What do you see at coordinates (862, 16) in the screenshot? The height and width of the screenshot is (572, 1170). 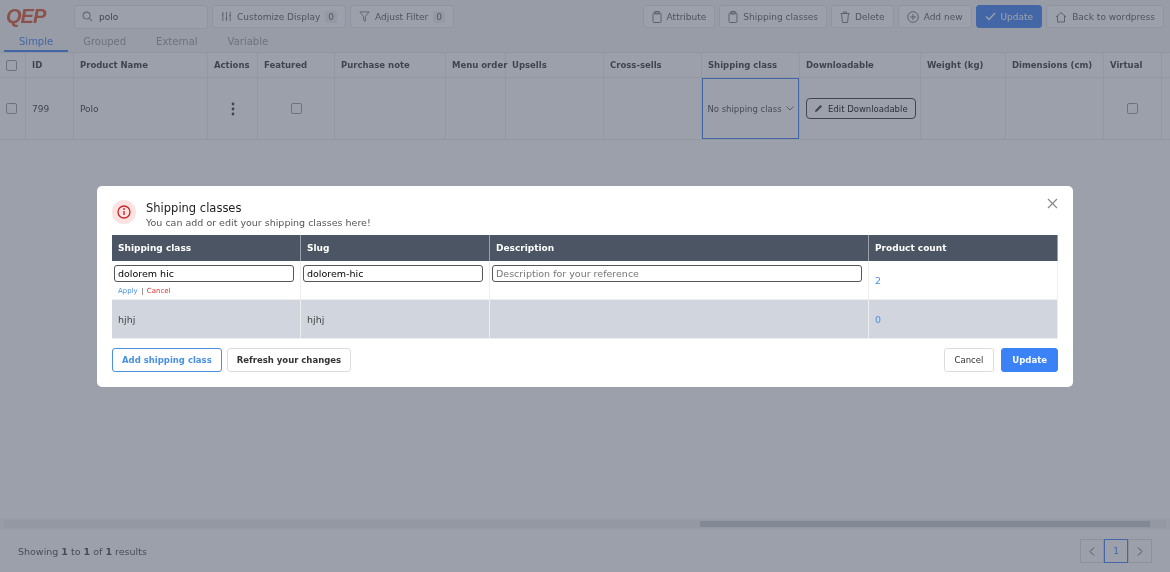 I see `toolbar-button: Delete` at bounding box center [862, 16].